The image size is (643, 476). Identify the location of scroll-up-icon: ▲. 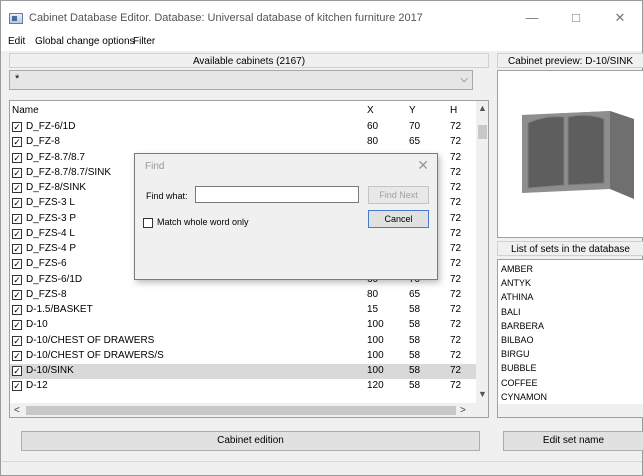
(482, 108).